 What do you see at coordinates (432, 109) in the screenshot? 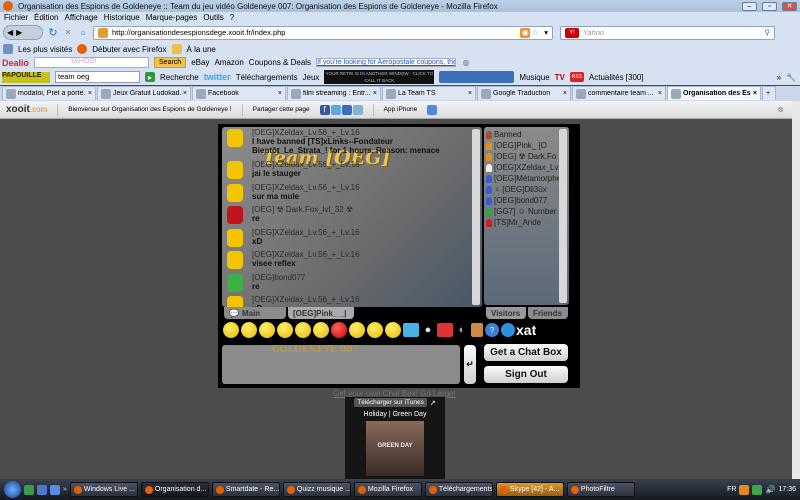
I see `iphone-app-icon` at bounding box center [432, 109].